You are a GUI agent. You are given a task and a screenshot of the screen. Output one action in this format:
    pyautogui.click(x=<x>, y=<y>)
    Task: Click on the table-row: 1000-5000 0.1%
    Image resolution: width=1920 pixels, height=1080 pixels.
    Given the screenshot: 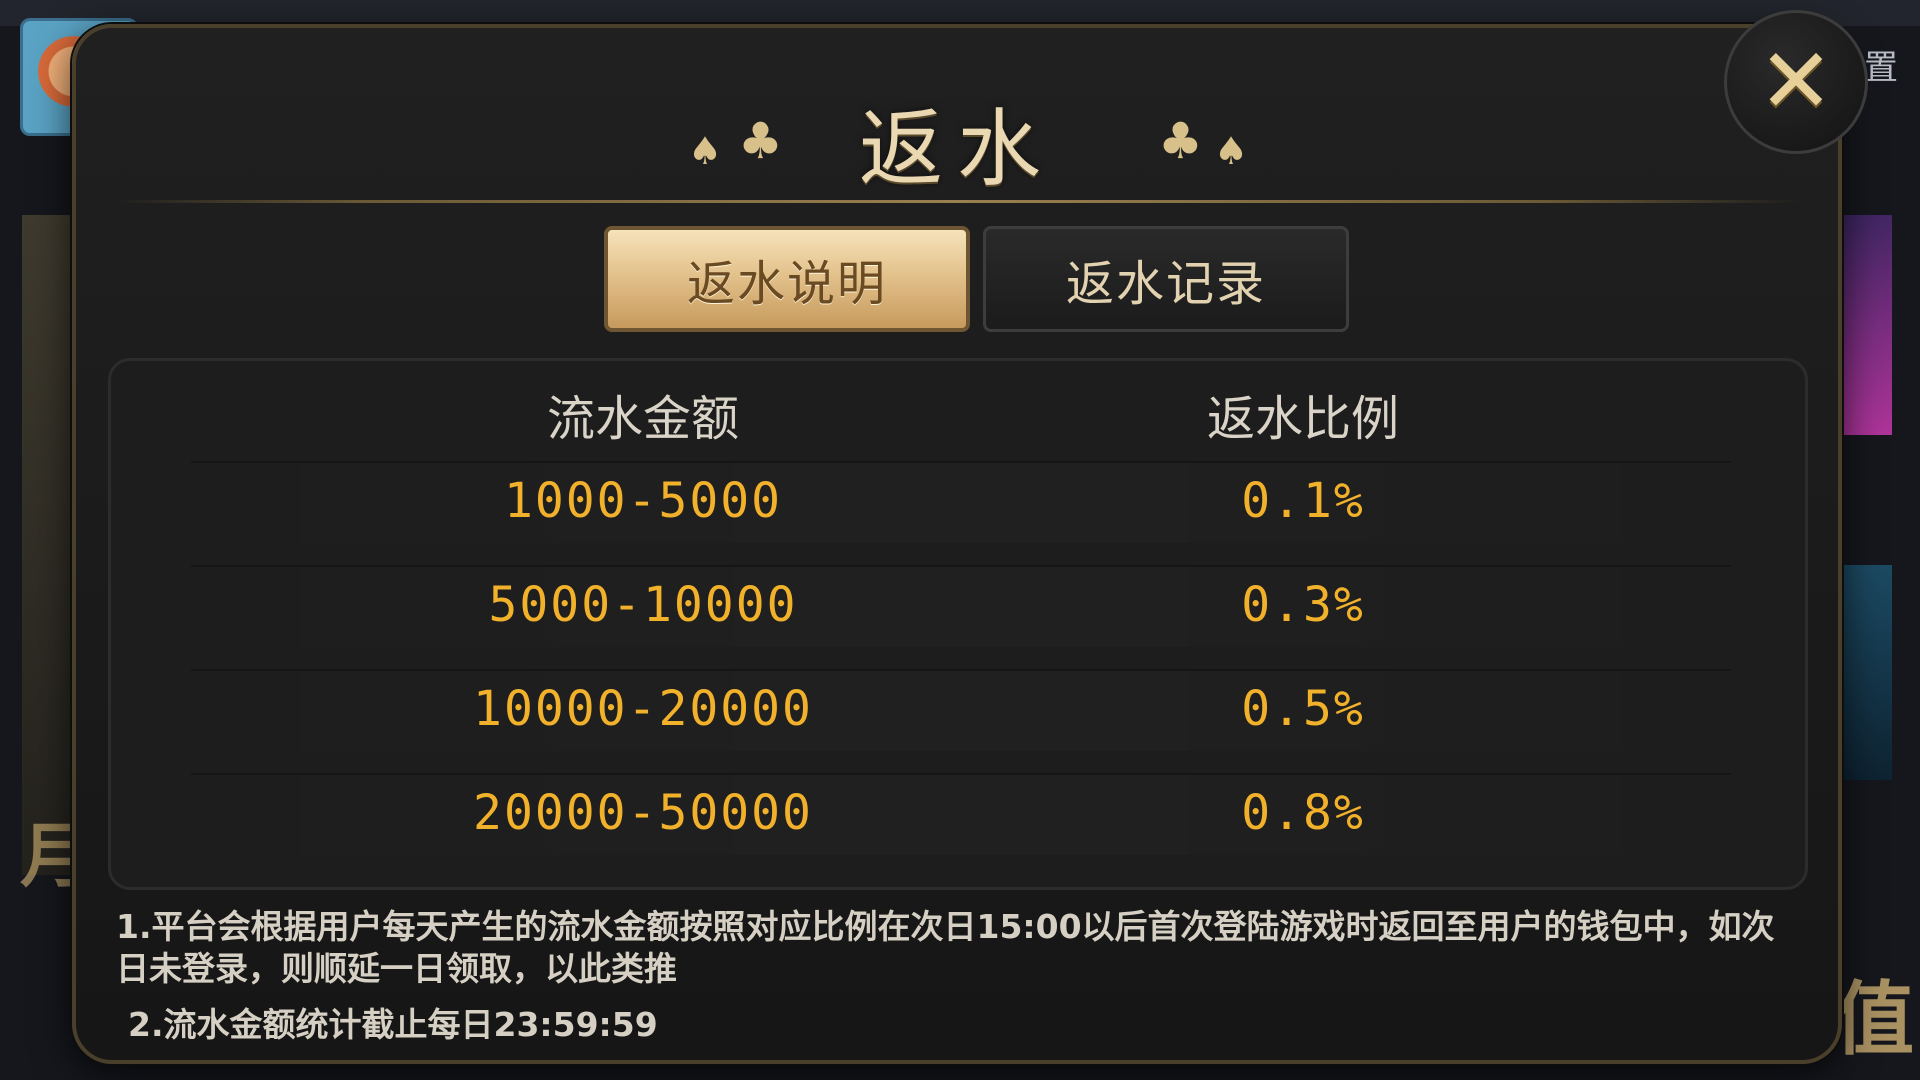 What is the action you would take?
    pyautogui.click(x=961, y=502)
    